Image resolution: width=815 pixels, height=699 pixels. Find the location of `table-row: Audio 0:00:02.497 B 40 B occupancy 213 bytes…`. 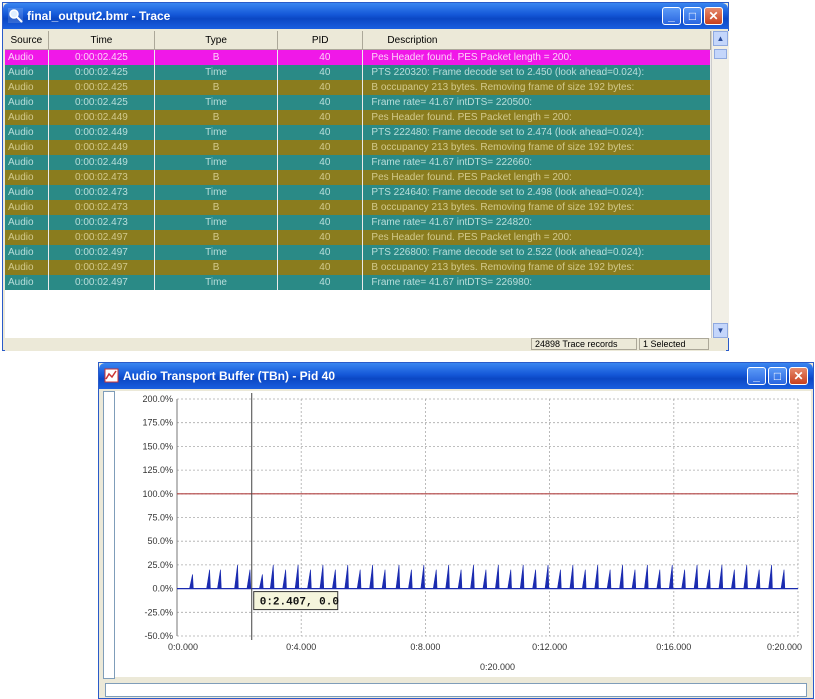

table-row: Audio 0:00:02.497 B 40 B occupancy 213 bytes… is located at coordinates (358, 267).